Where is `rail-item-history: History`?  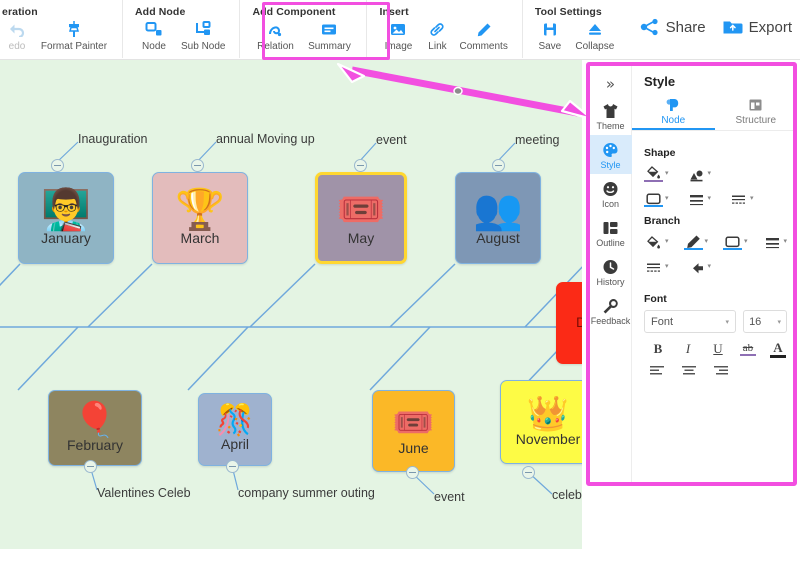
rail-item-history: History is located at coordinates (611, 271).